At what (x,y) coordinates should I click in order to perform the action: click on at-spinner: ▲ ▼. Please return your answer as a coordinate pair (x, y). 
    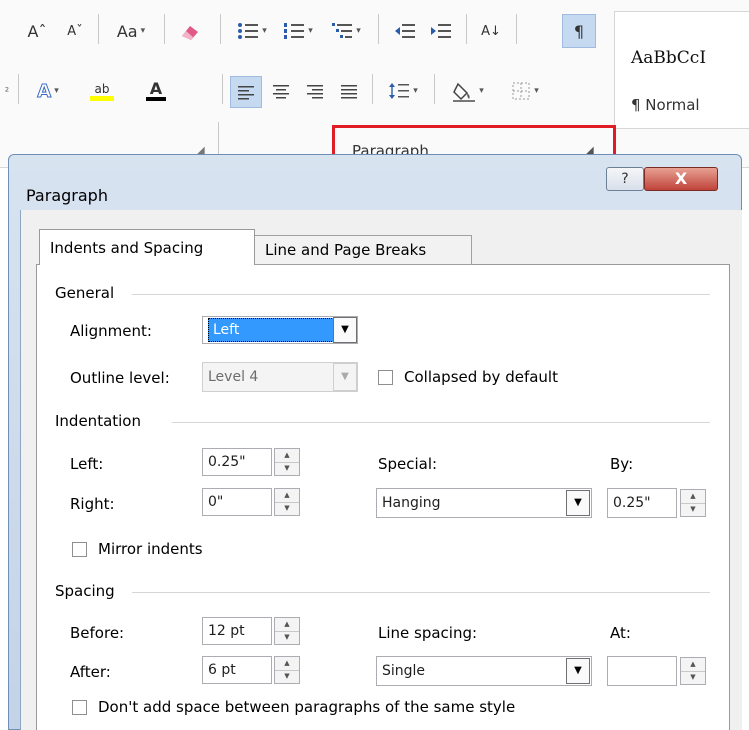
    Looking at the image, I should click on (693, 671).